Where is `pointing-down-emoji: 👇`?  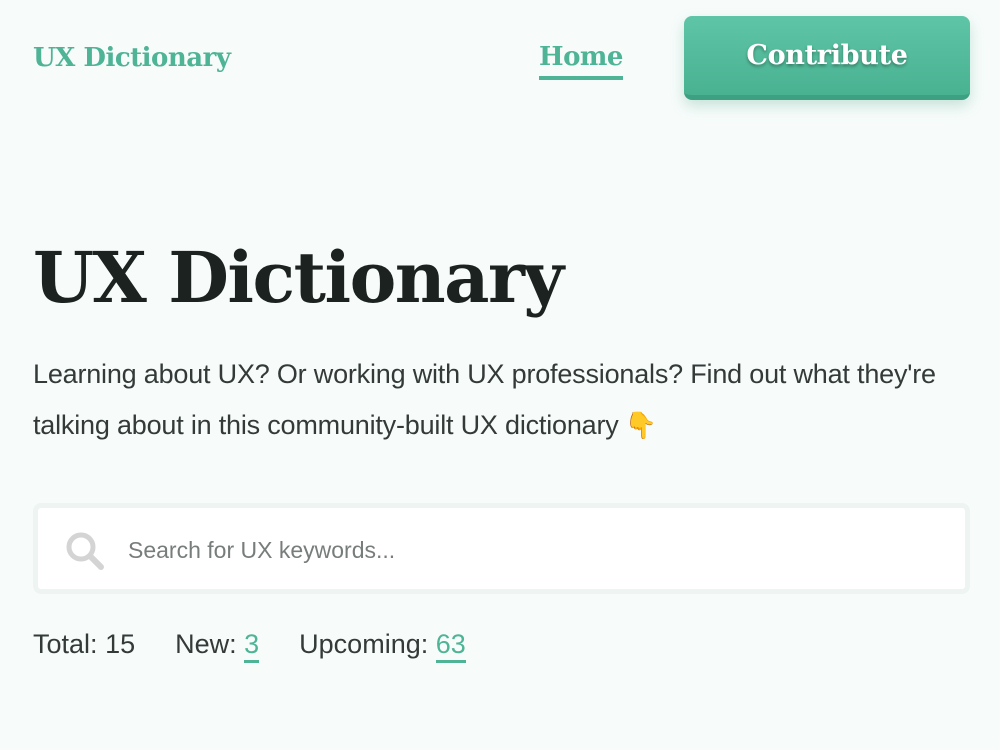
pointing-down-emoji: 👇 is located at coordinates (640, 426).